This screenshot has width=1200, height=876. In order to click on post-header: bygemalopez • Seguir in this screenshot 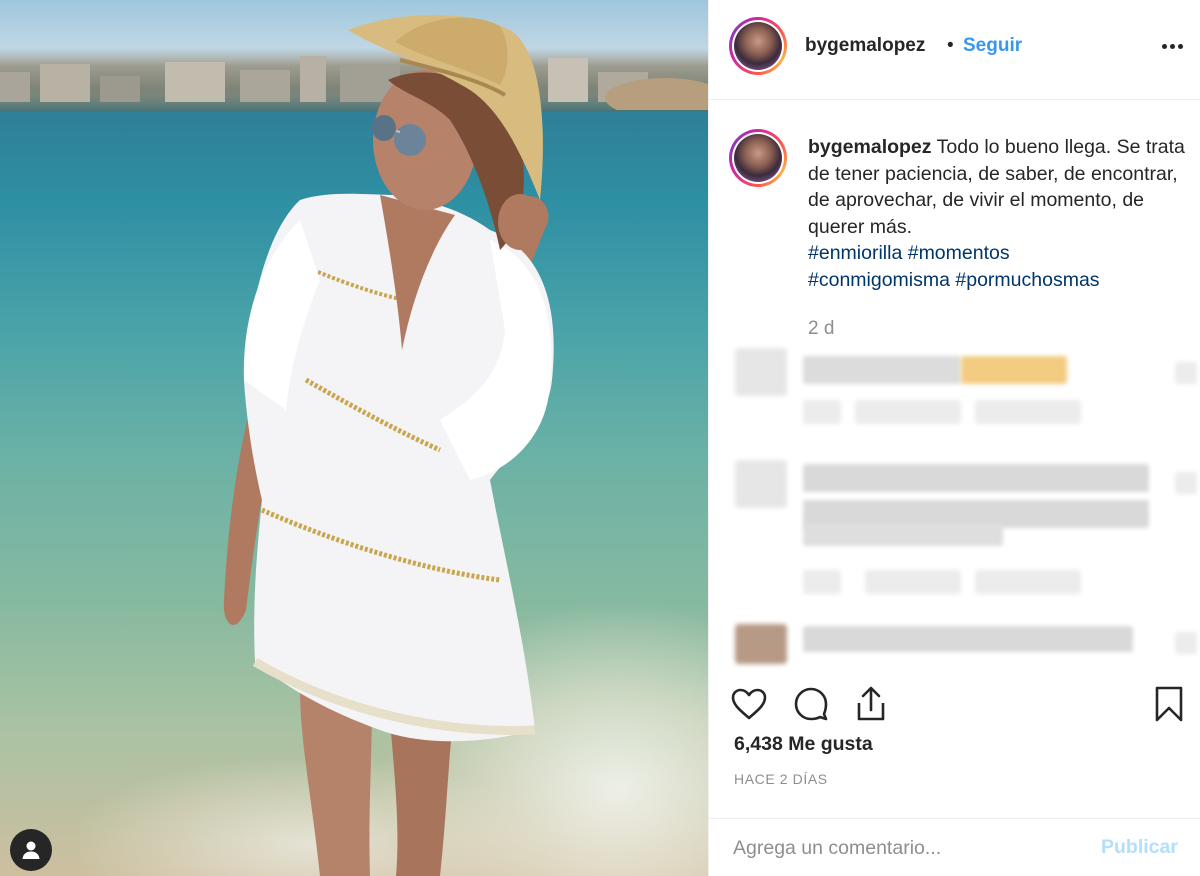, I will do `click(954, 50)`.